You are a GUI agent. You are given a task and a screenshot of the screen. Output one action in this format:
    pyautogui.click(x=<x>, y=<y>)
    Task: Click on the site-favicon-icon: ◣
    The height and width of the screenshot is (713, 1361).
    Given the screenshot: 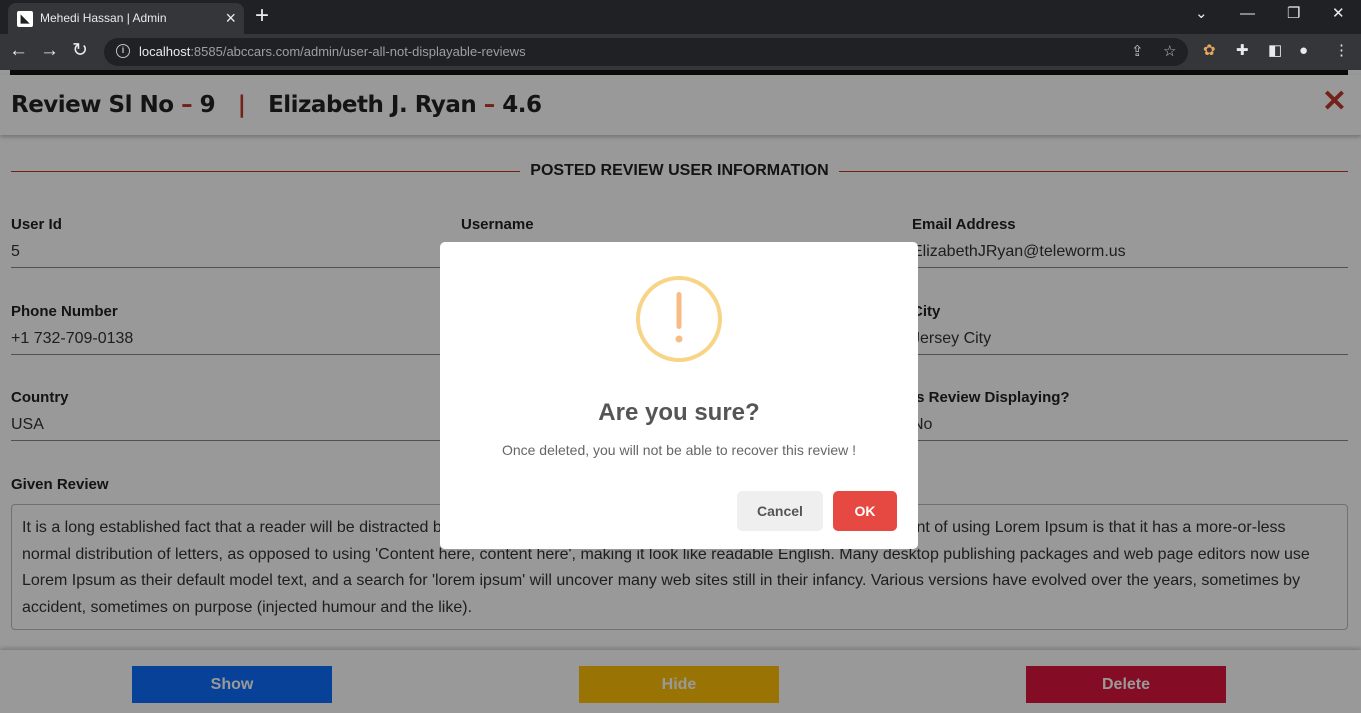 What is the action you would take?
    pyautogui.click(x=25, y=19)
    